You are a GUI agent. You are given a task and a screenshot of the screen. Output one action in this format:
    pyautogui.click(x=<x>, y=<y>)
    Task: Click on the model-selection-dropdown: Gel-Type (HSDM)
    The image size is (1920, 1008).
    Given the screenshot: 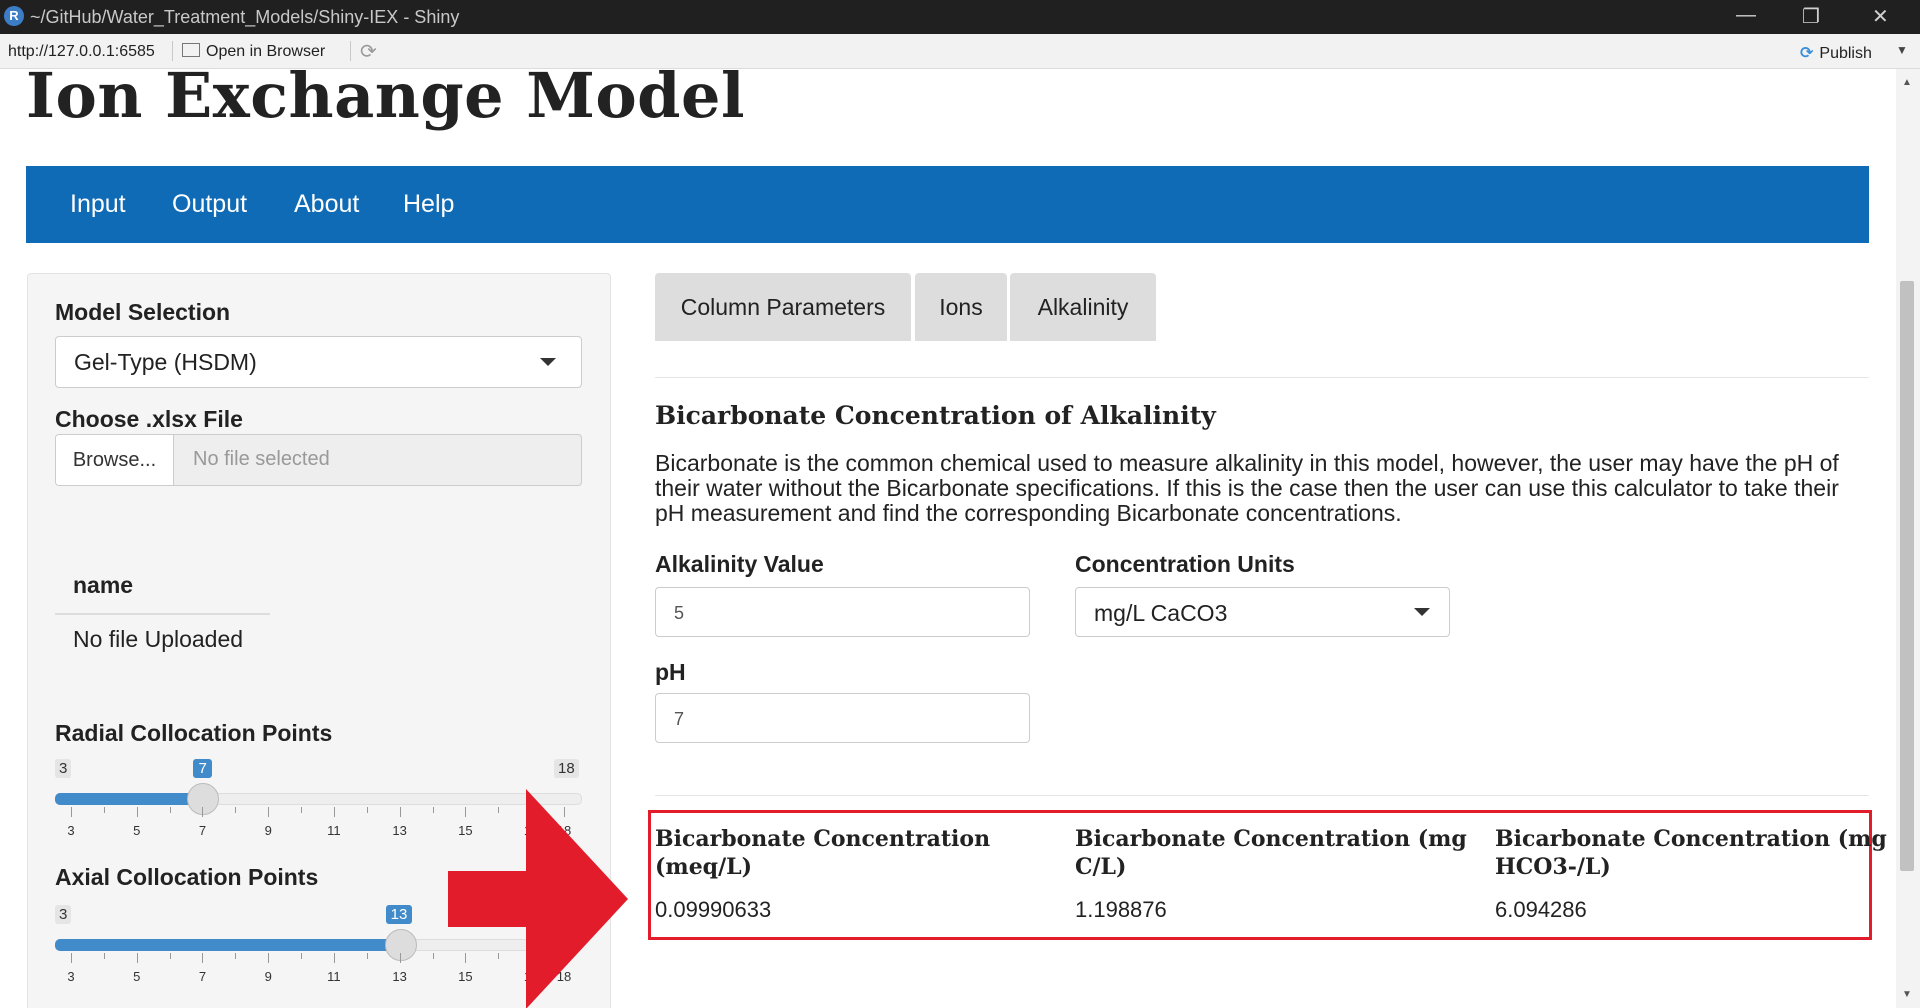 What is the action you would take?
    pyautogui.click(x=318, y=362)
    